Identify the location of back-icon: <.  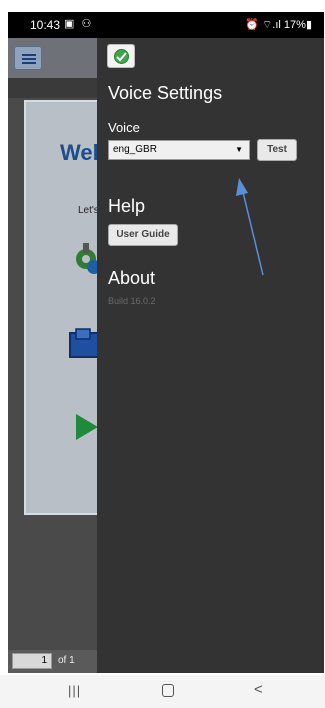
(258, 689).